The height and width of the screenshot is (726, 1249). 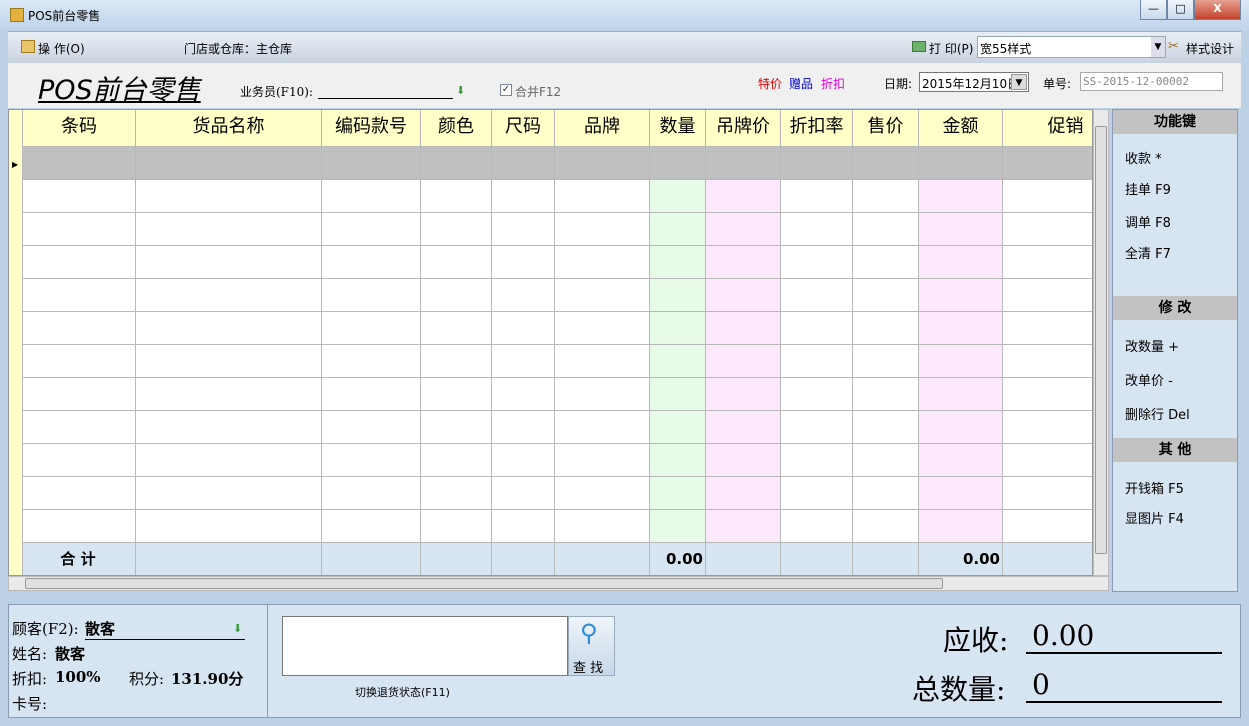 I want to click on function-key-item: 调单 F8, so click(x=1148, y=221).